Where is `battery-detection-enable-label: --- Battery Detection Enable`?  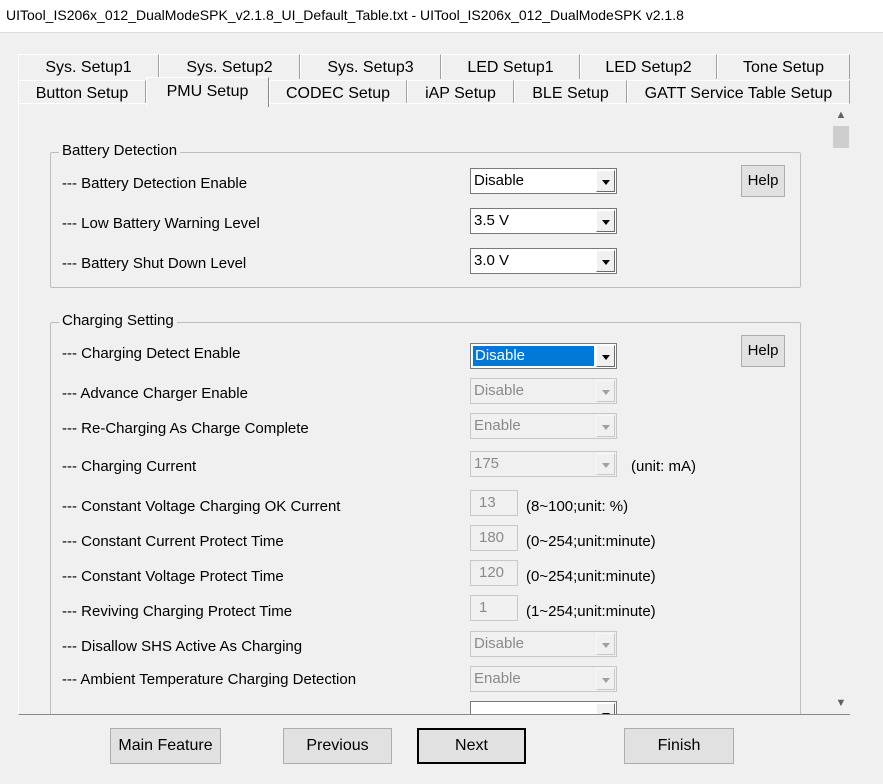
battery-detection-enable-label: --- Battery Detection Enable is located at coordinates (155, 183).